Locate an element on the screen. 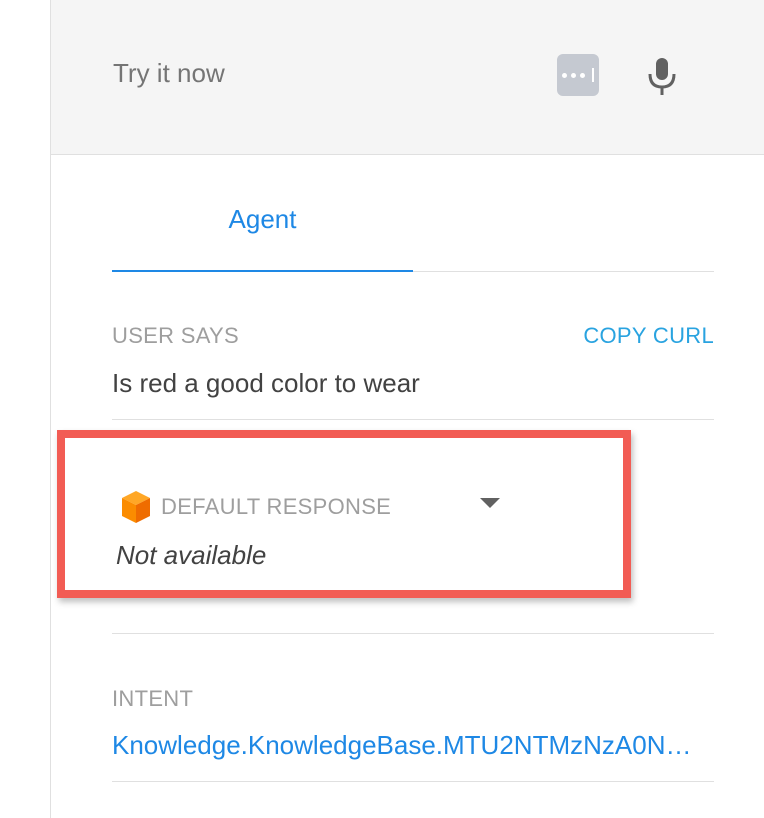  result-tabs: Agent is located at coordinates (413, 231).